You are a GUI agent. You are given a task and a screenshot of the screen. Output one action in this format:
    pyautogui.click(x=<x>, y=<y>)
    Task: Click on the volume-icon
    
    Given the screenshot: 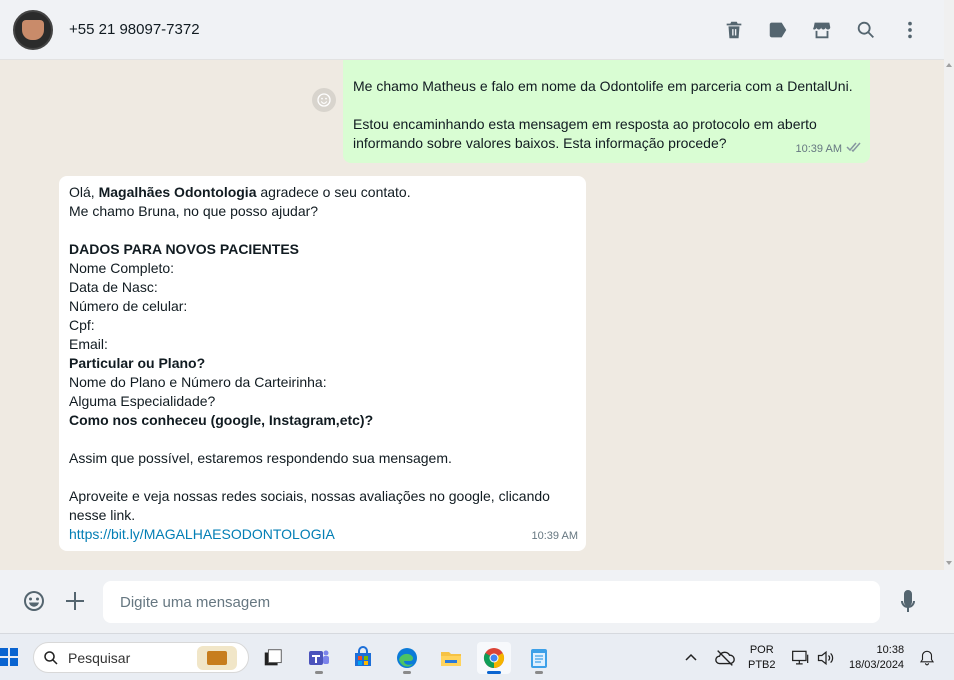 What is the action you would take?
    pyautogui.click(x=826, y=657)
    